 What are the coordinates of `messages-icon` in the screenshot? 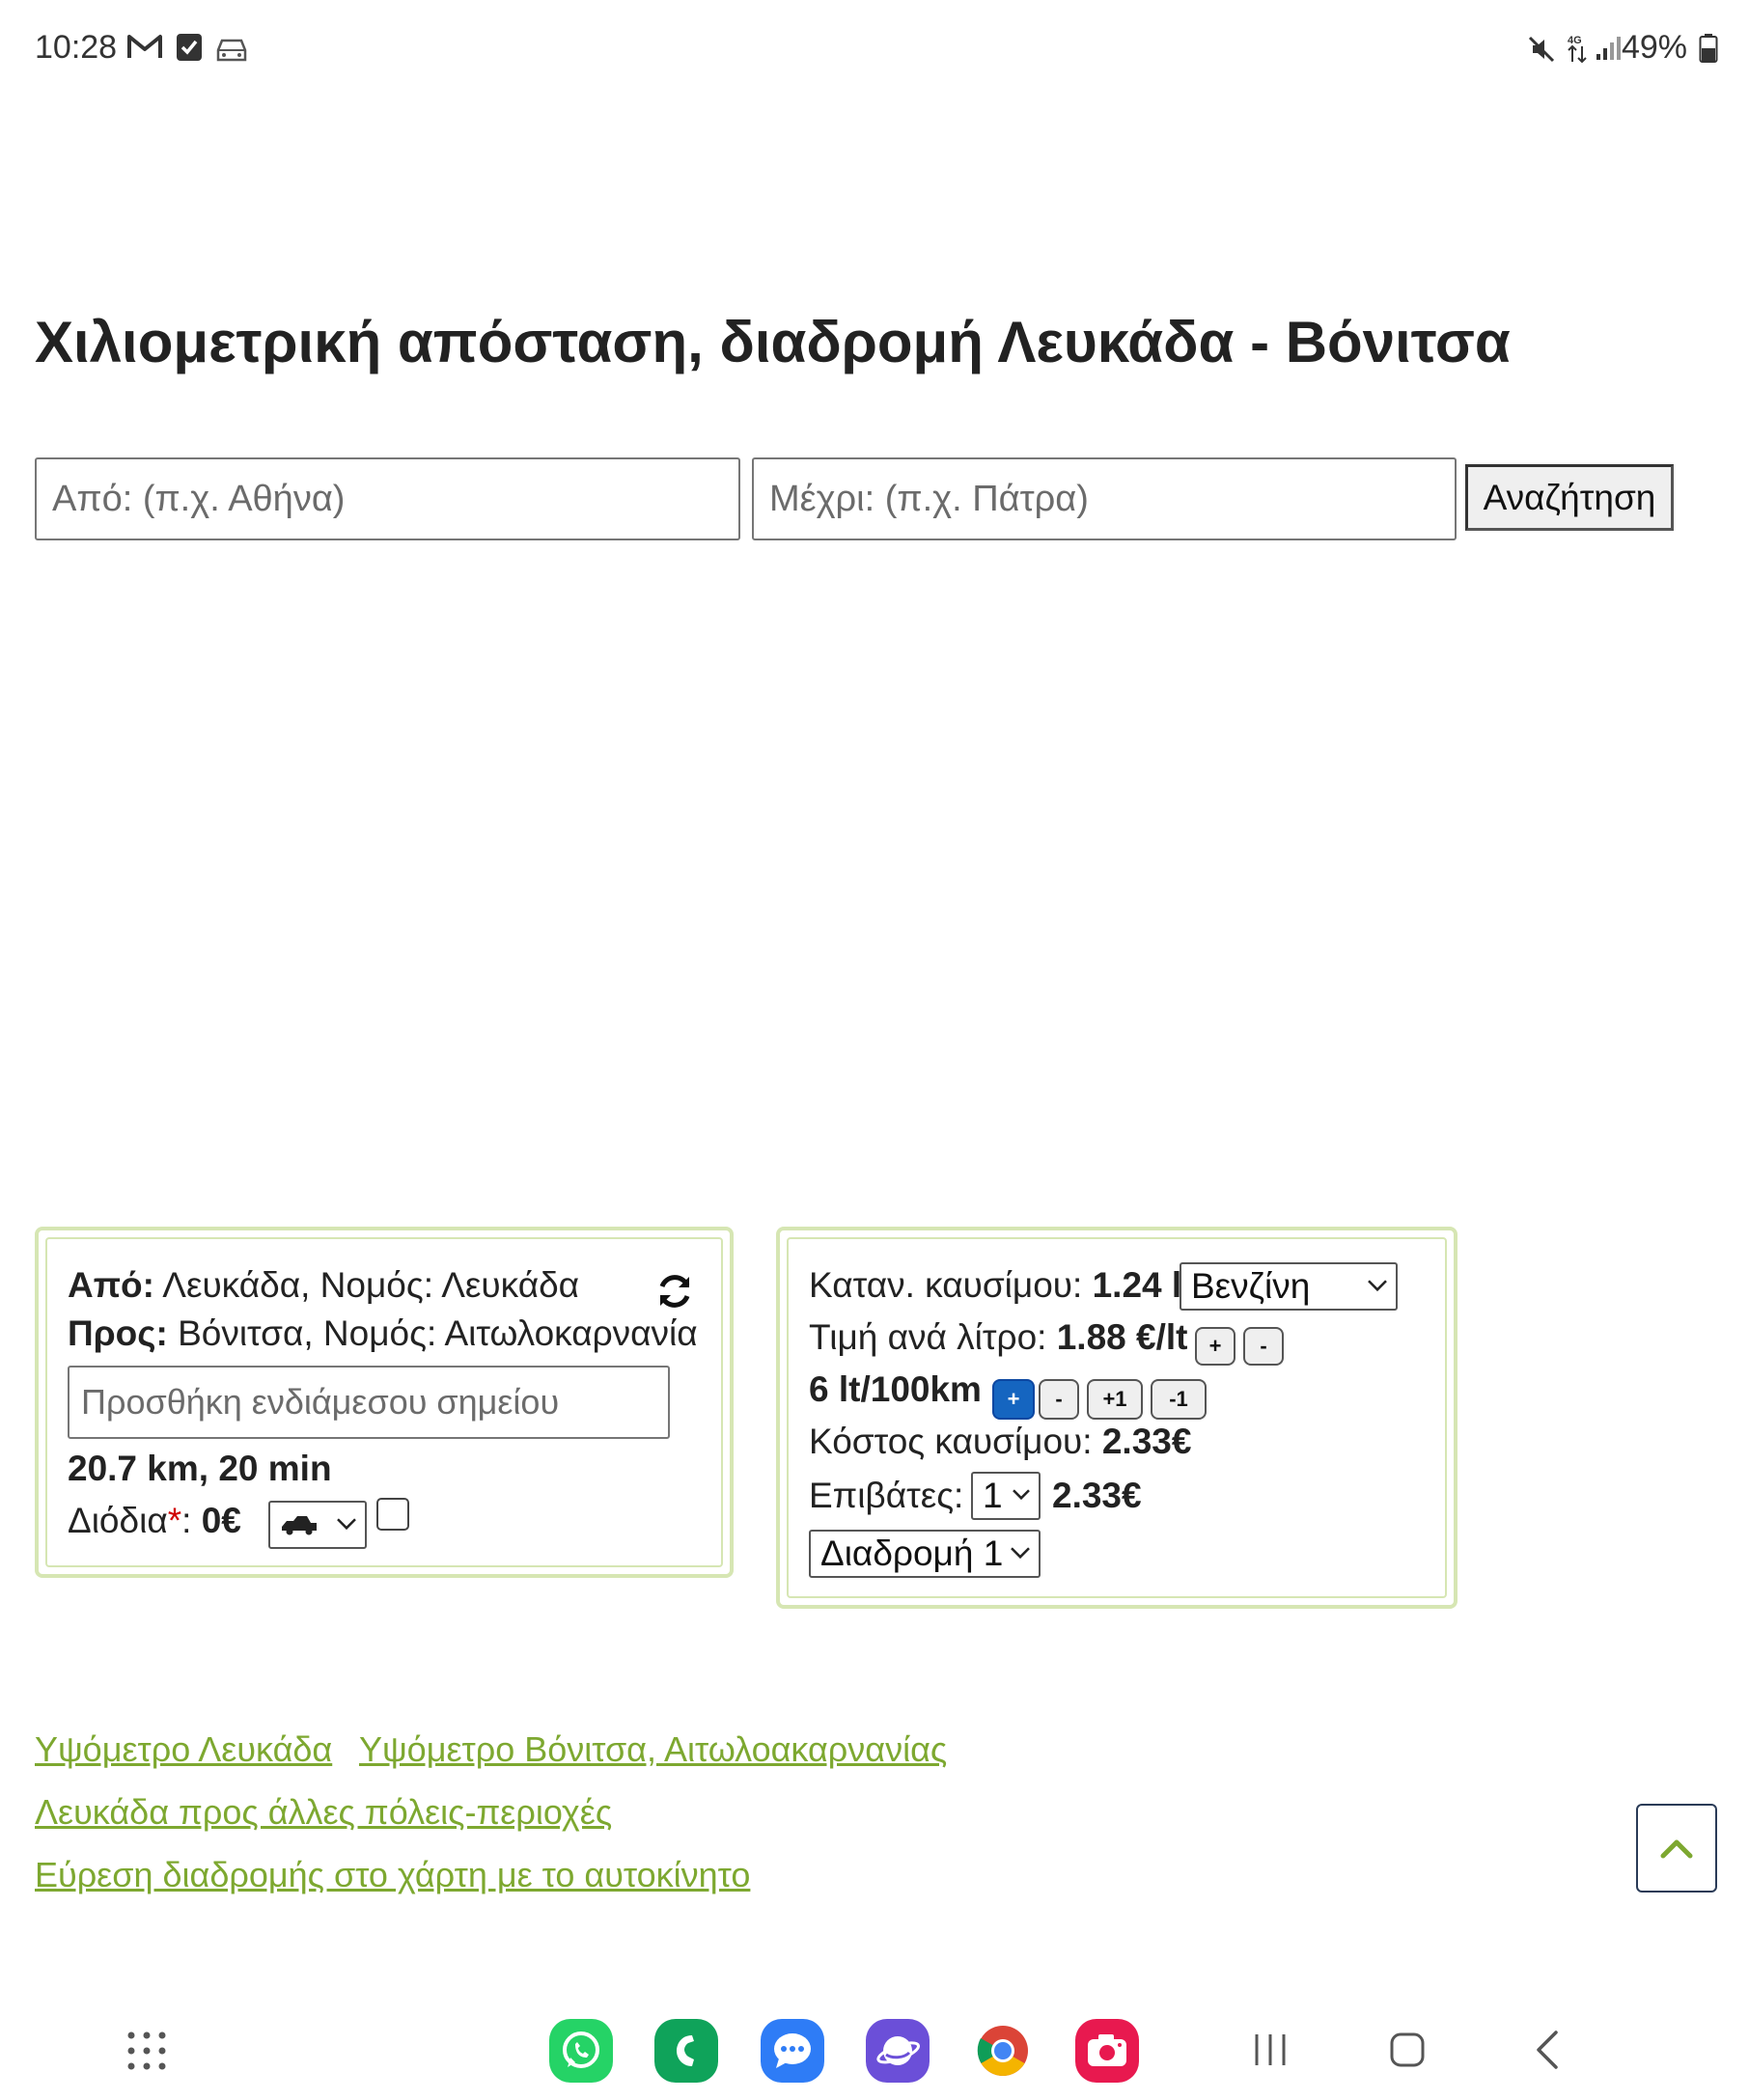 It's located at (792, 2051).